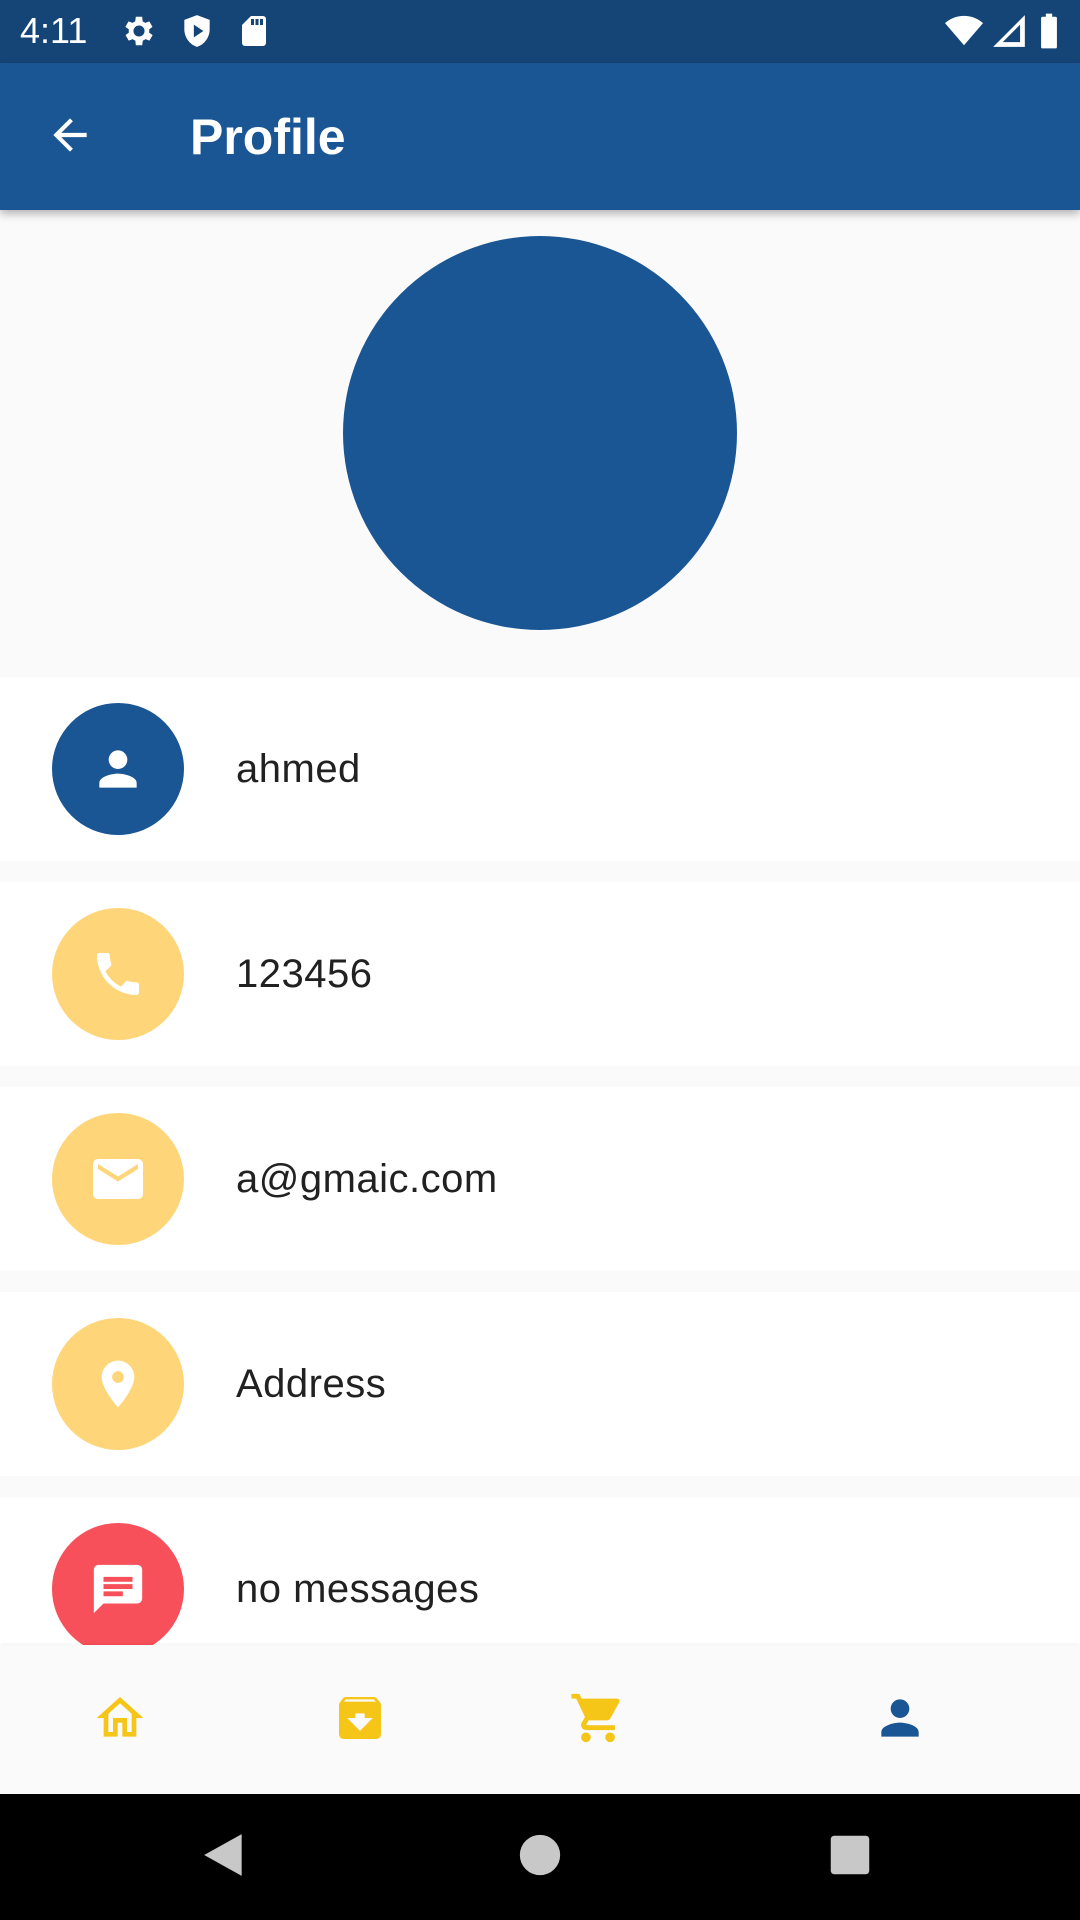  What do you see at coordinates (1049, 33) in the screenshot?
I see `battery-icon` at bounding box center [1049, 33].